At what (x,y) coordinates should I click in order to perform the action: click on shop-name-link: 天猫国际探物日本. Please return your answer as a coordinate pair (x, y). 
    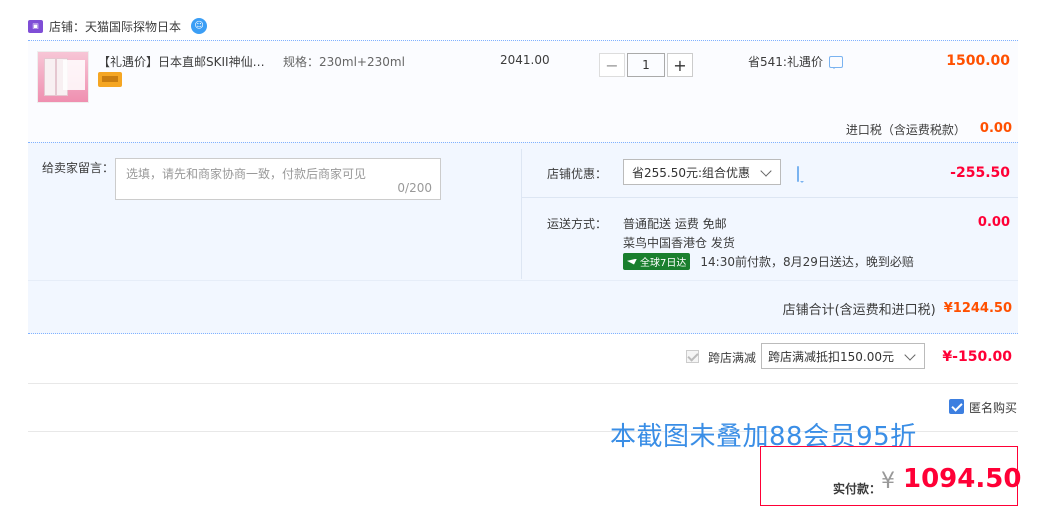
    Looking at the image, I should click on (133, 26).